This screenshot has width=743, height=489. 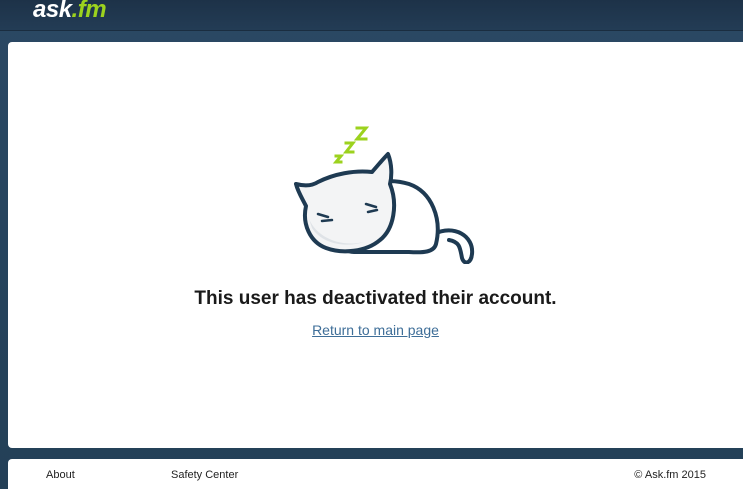 I want to click on top-bar: ask.fm, so click(x=371, y=15).